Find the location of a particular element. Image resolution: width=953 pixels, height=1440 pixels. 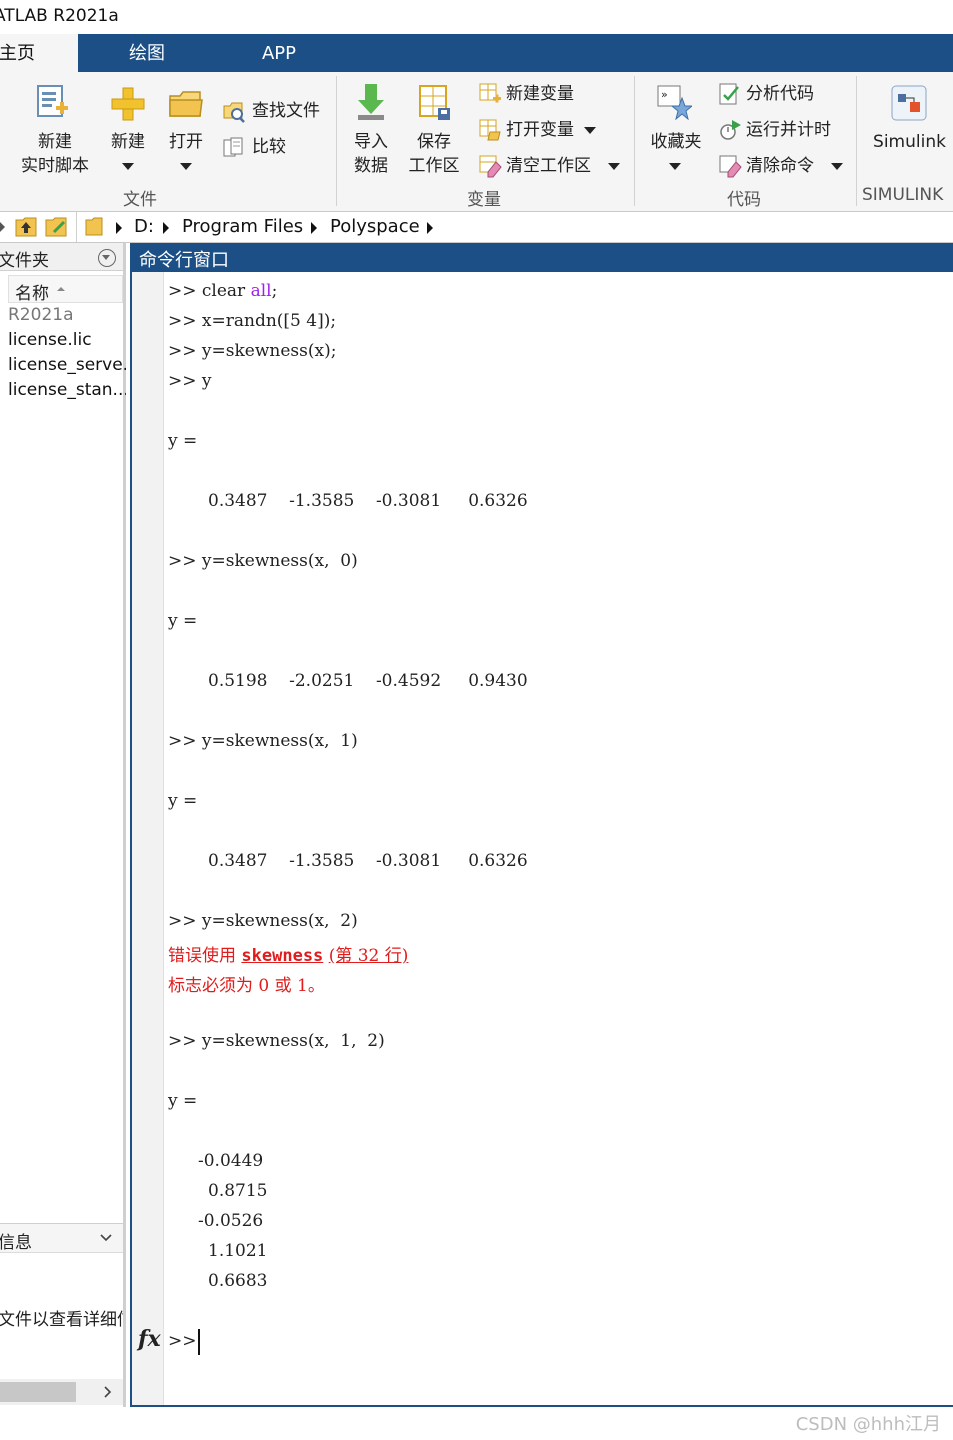

breadcrumb-polyspace: Polyspace is located at coordinates (375, 226).